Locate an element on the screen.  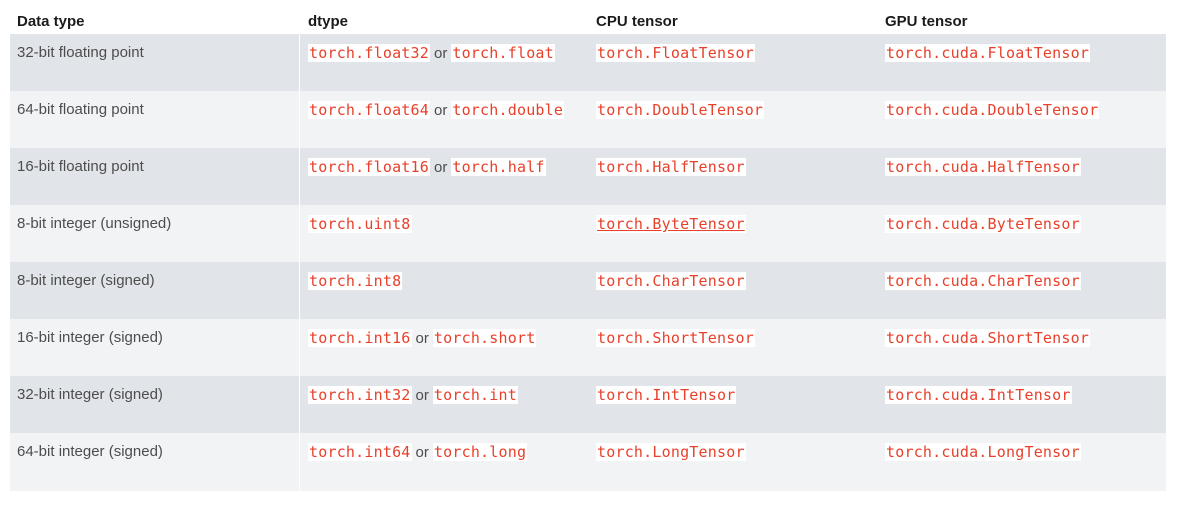
dtype-alias-code: torch.float is located at coordinates (503, 53).